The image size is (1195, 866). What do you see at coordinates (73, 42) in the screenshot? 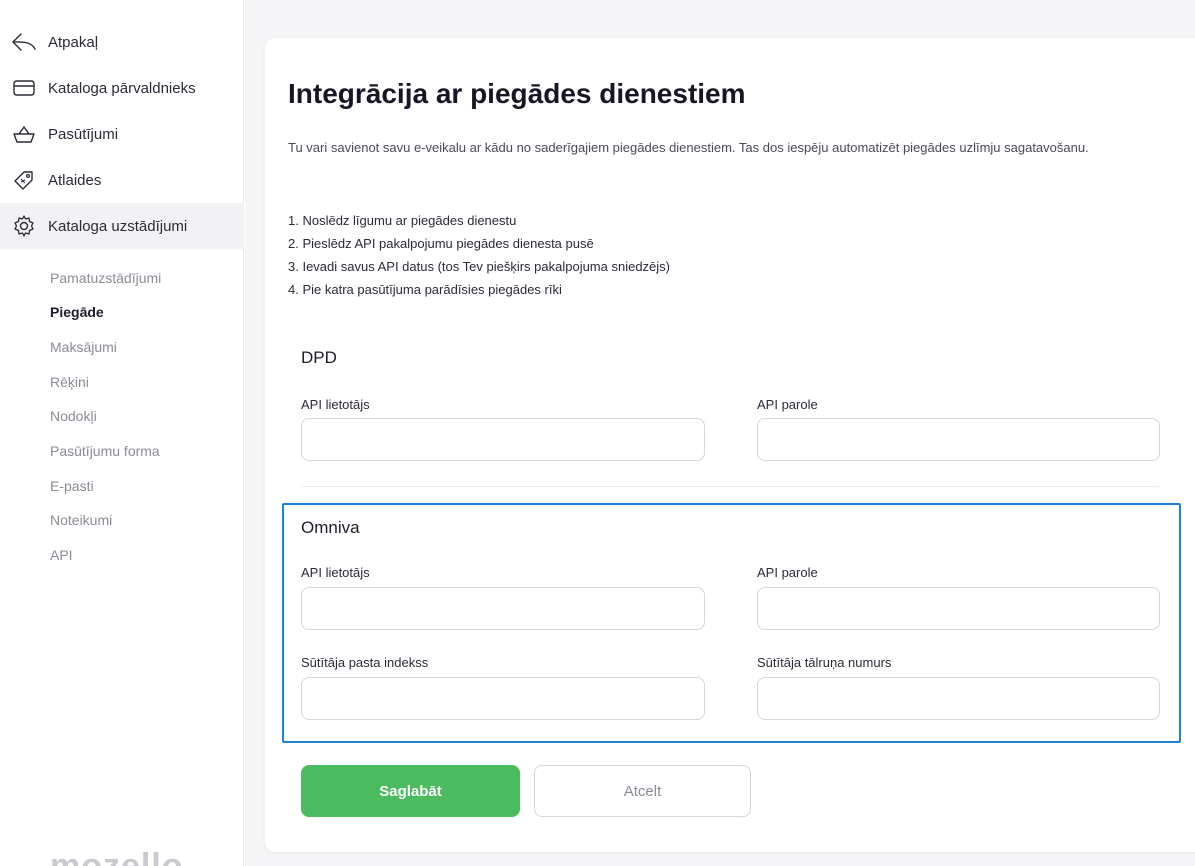
I see `nav-back-label: Atpakaļ` at bounding box center [73, 42].